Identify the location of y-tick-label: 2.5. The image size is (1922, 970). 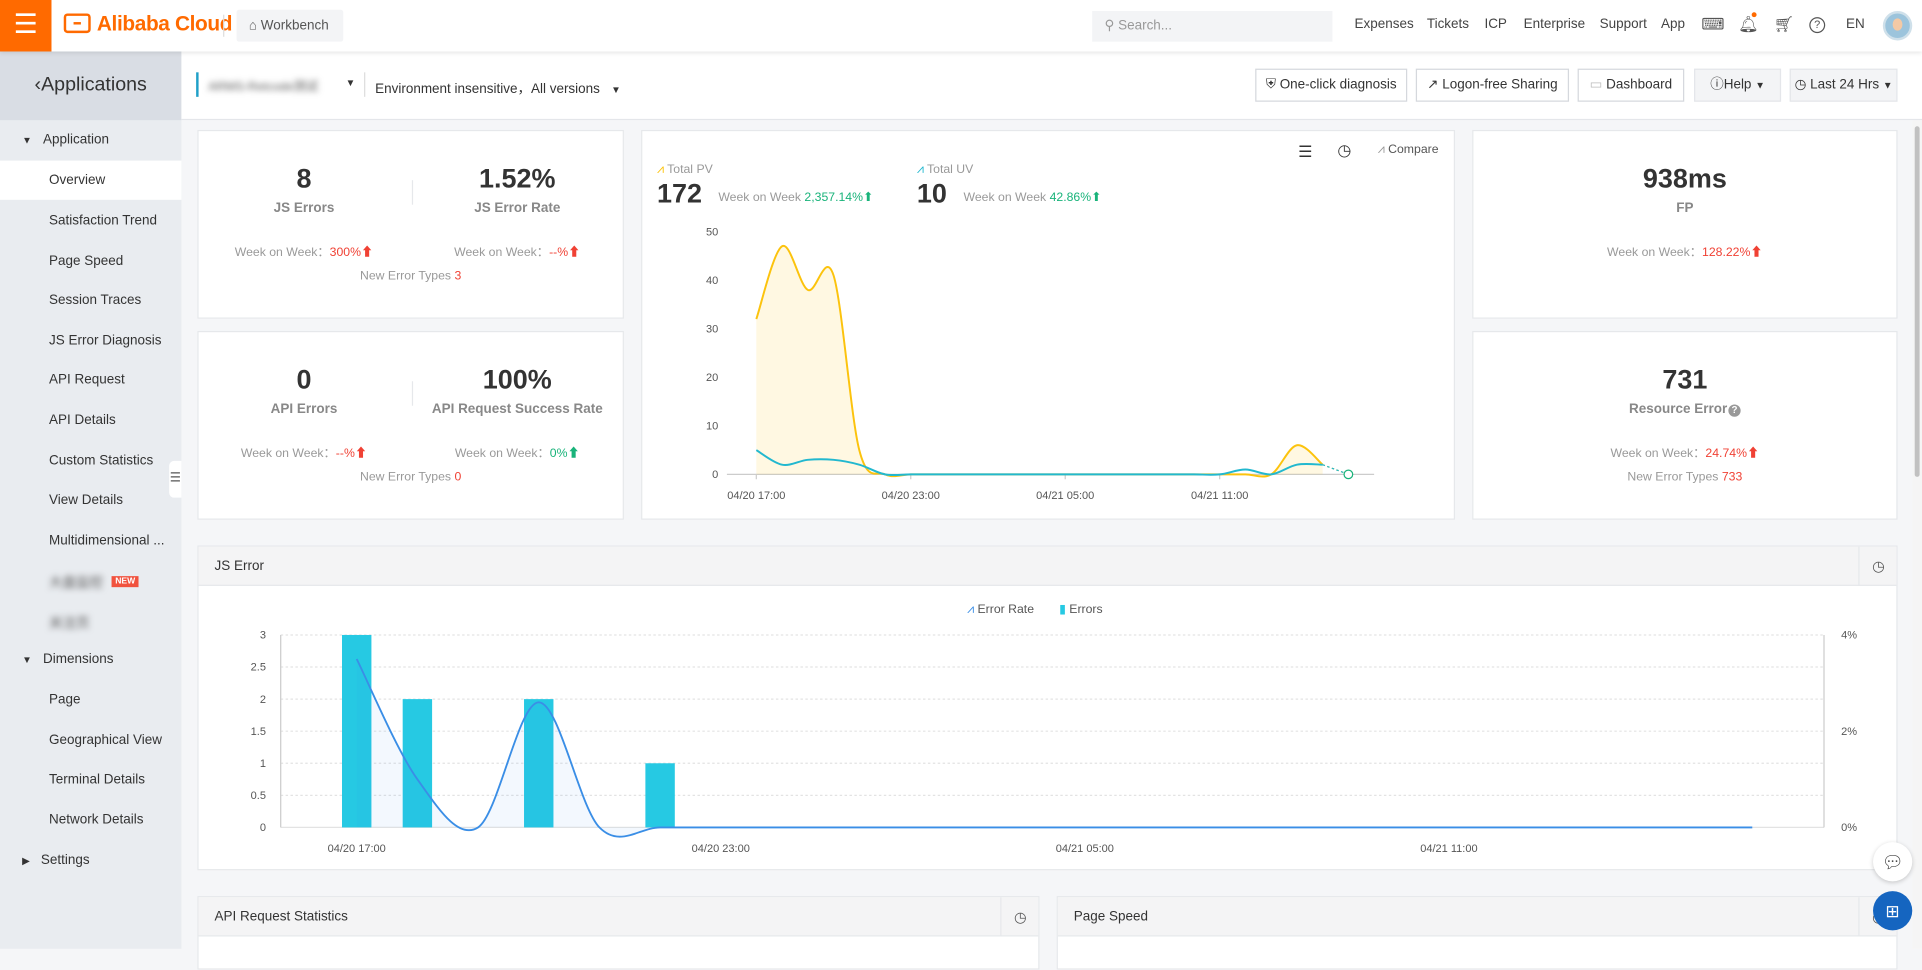
(258, 668).